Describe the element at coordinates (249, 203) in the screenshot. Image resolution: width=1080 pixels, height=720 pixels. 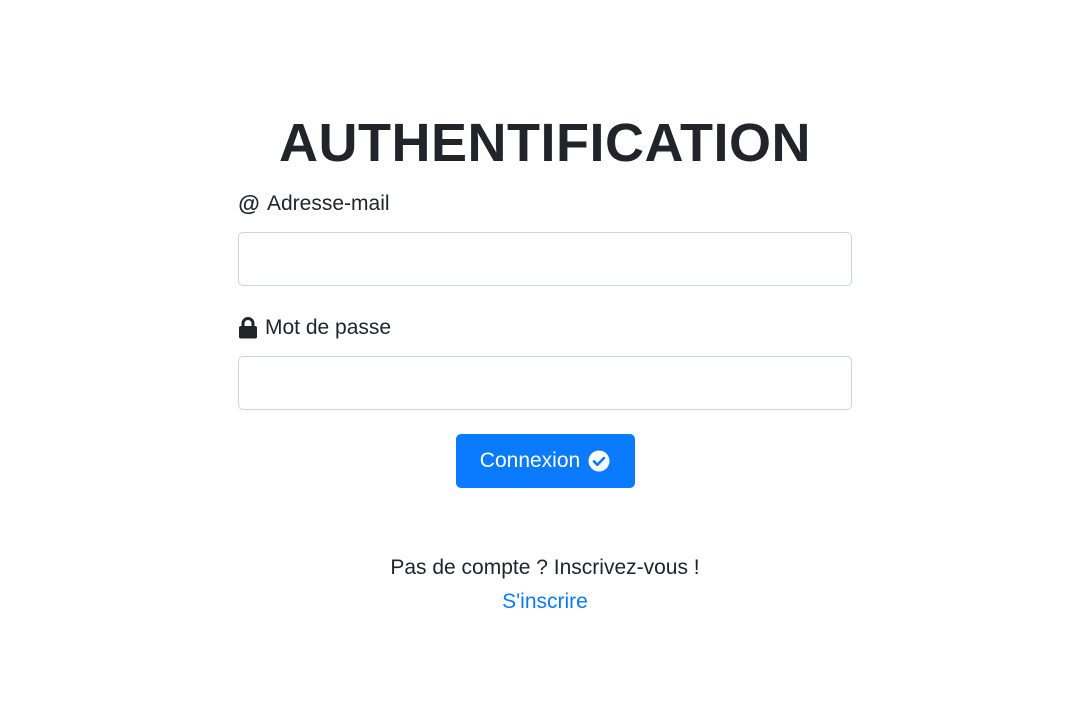
I see `at-sign-icon: @` at that location.